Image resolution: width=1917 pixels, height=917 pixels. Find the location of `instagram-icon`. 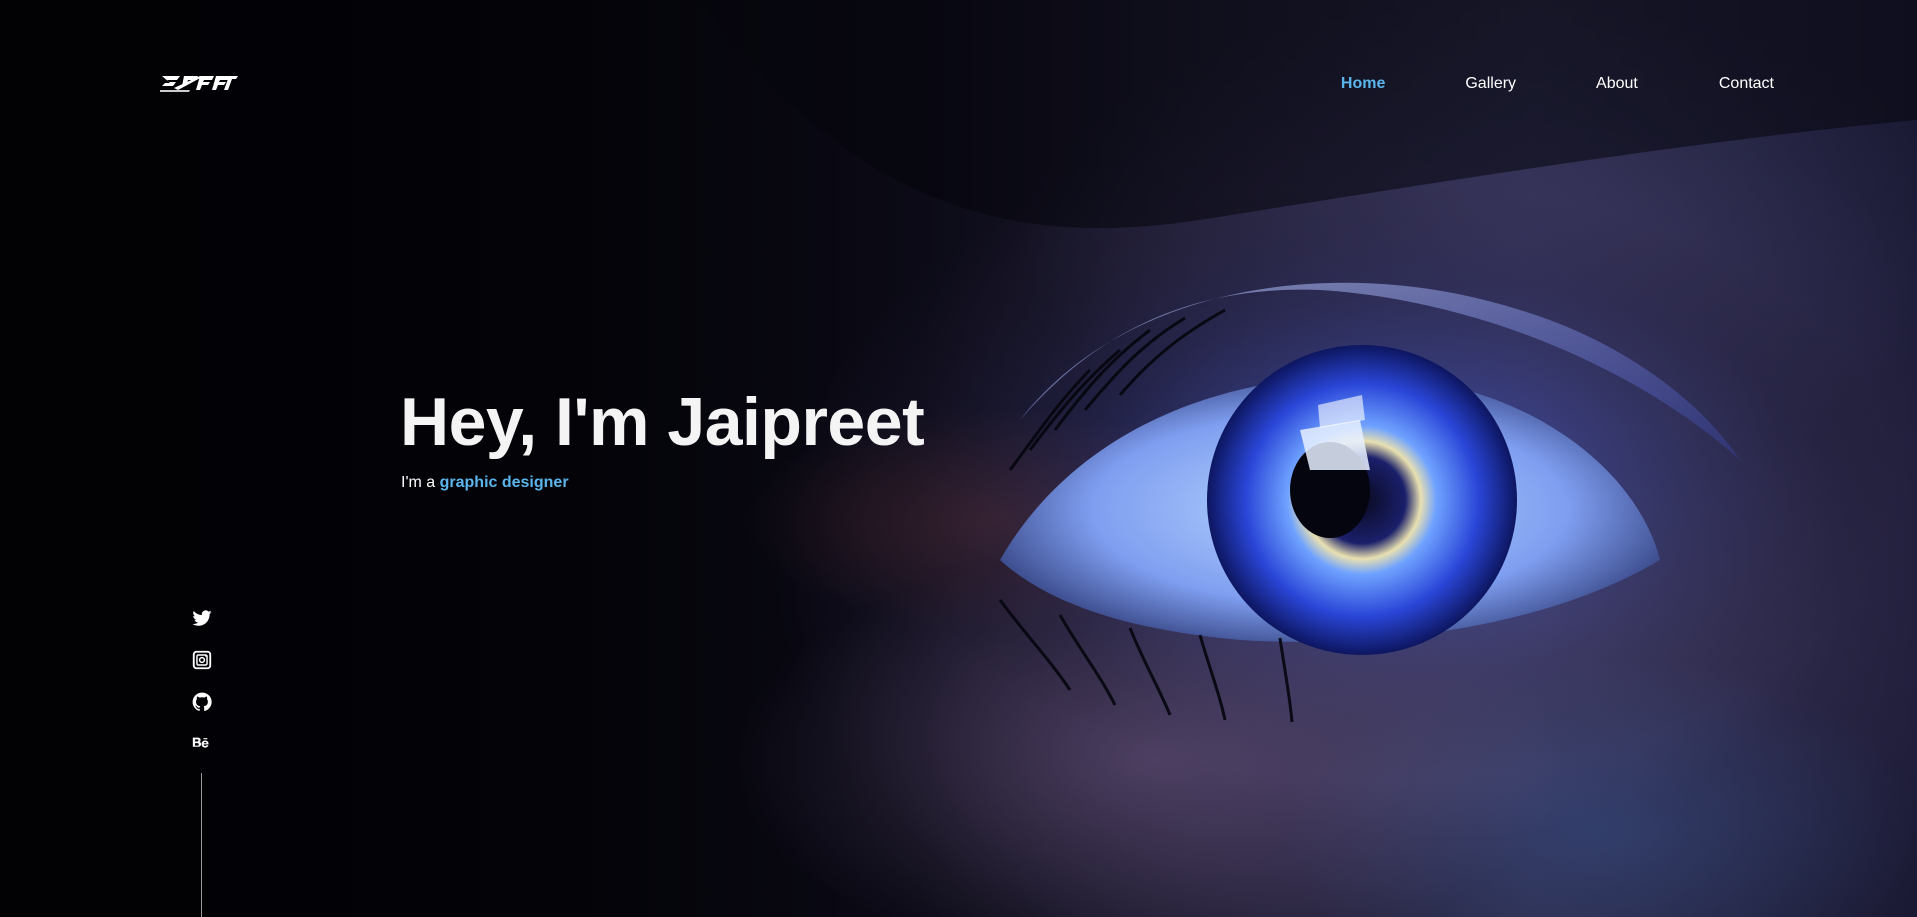

instagram-icon is located at coordinates (202, 660).